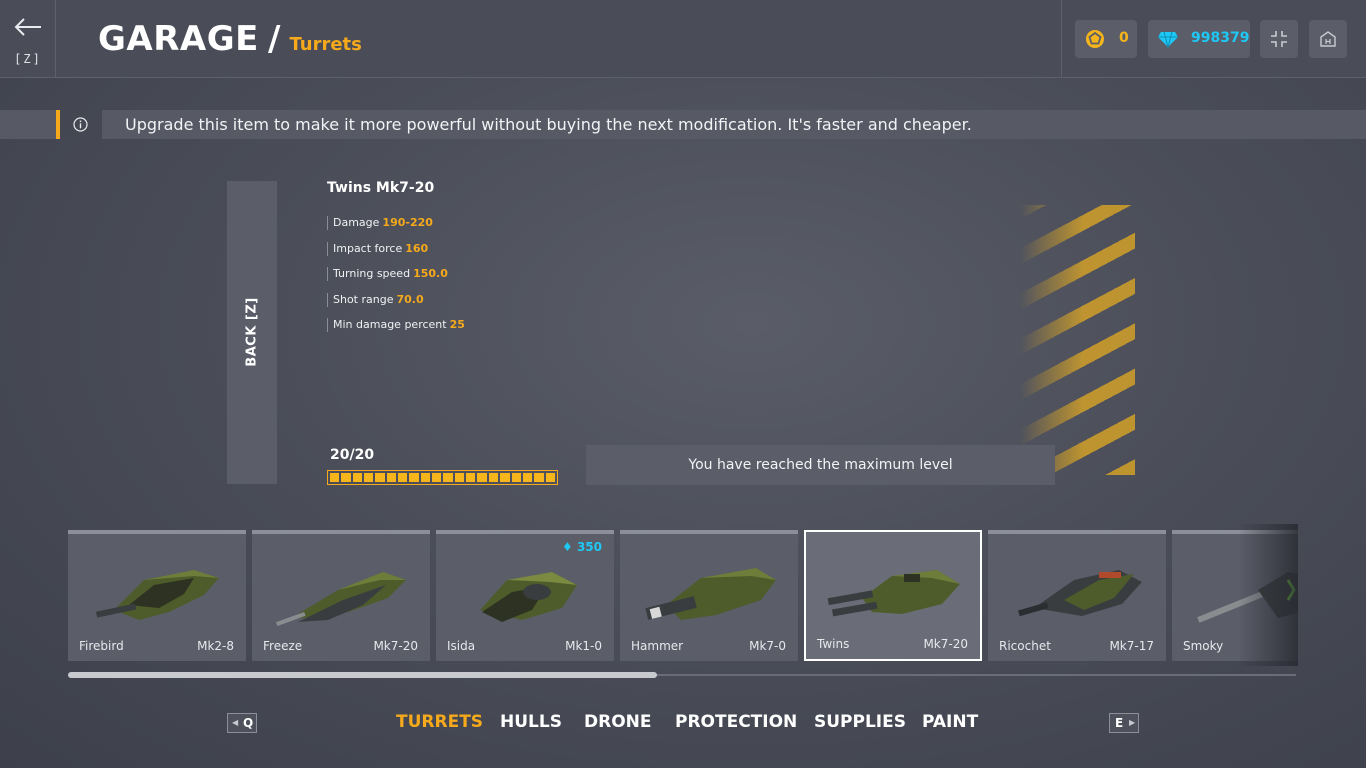 The width and height of the screenshot is (1366, 768). Describe the element at coordinates (178, 39) in the screenshot. I see `garage-title: GARAGE` at that location.